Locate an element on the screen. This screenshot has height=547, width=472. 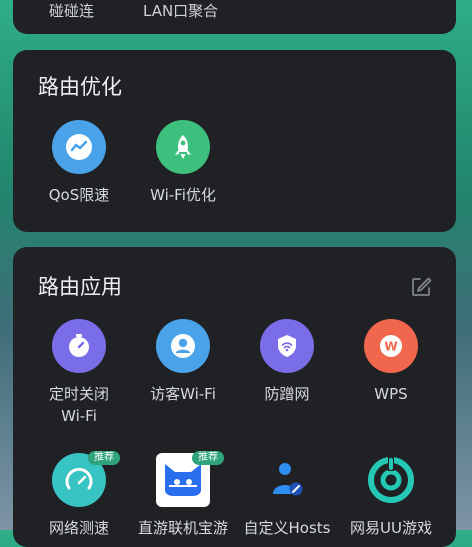
scheduled-wifi-off-app: 定时关闭 Wi-Fi is located at coordinates (79, 373).